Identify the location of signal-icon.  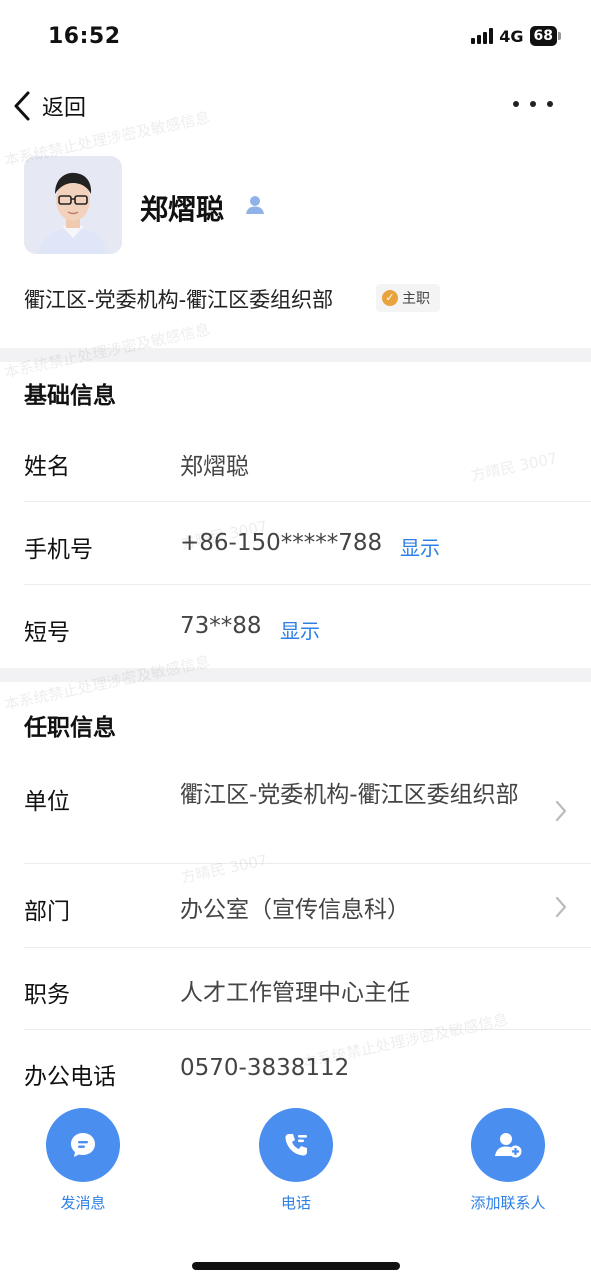
(482, 36).